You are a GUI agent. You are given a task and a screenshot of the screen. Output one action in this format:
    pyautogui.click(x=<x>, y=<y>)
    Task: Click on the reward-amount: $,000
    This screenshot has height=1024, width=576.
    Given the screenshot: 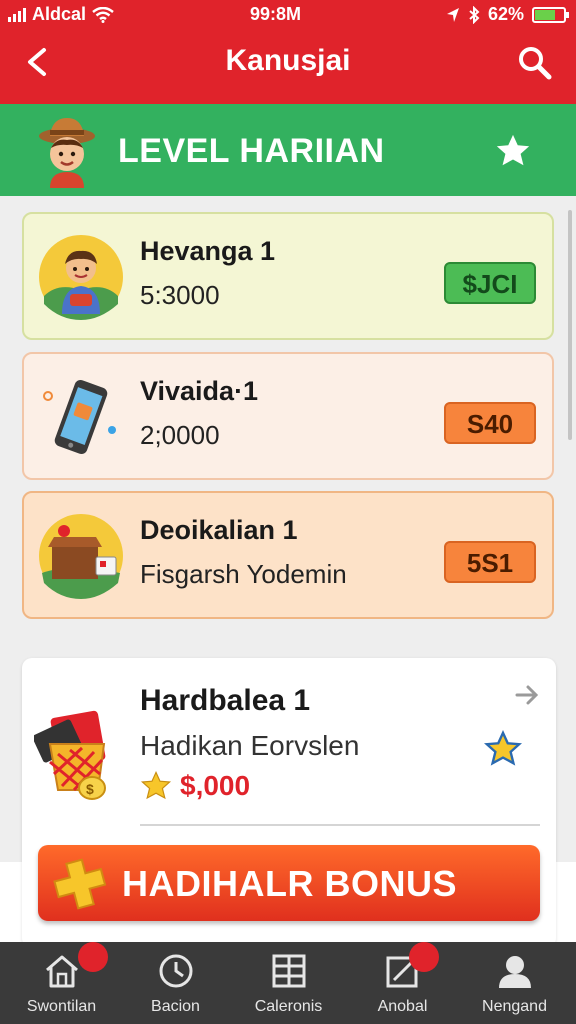 What is the action you would take?
    pyautogui.click(x=215, y=785)
    